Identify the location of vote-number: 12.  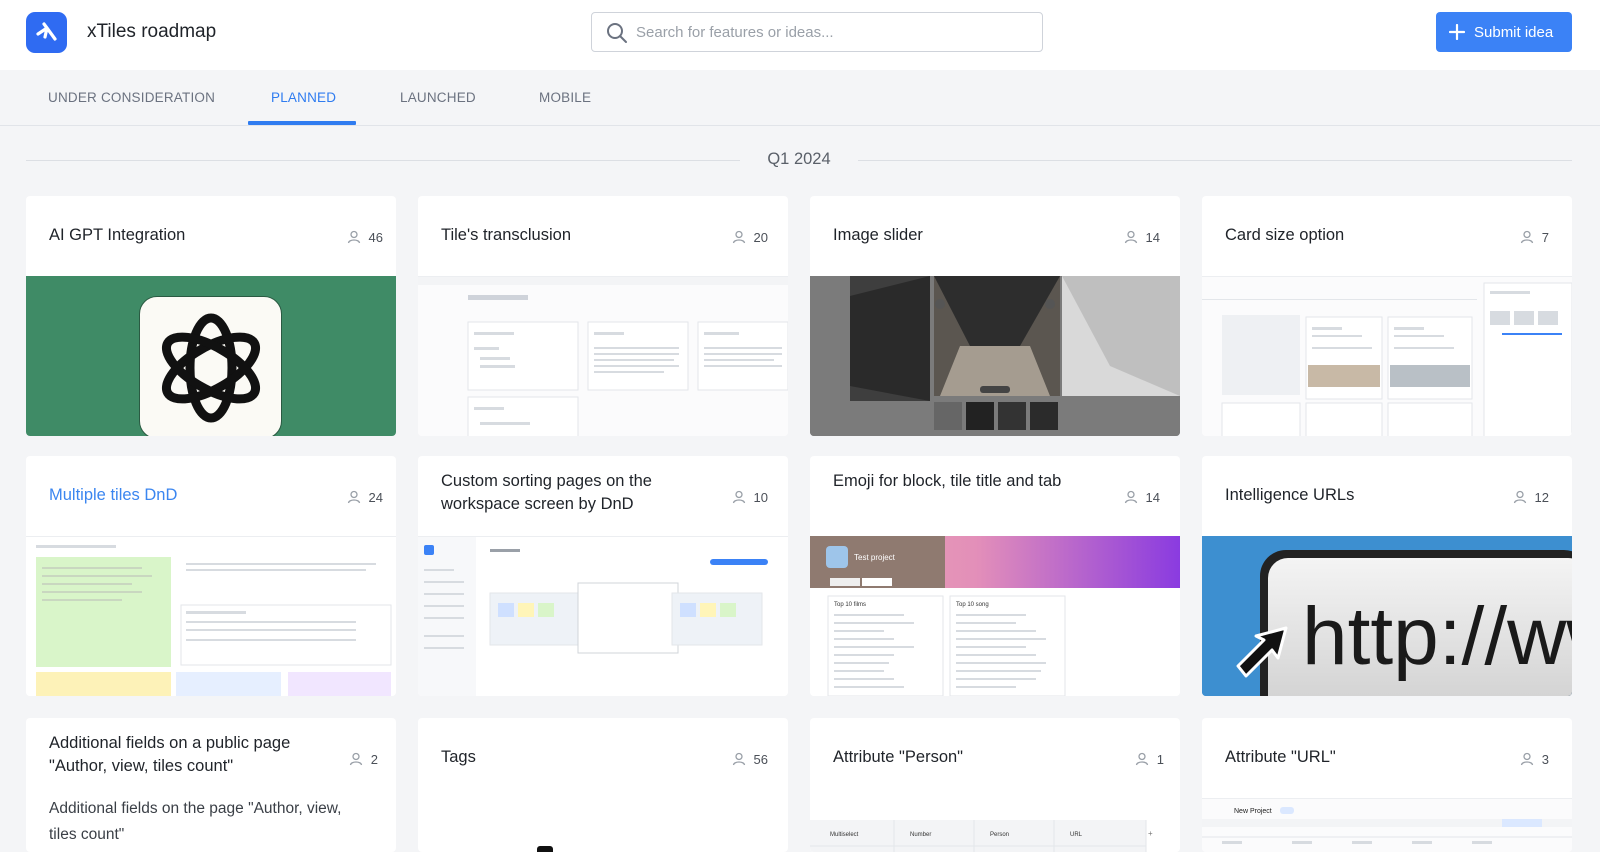
(1541, 497).